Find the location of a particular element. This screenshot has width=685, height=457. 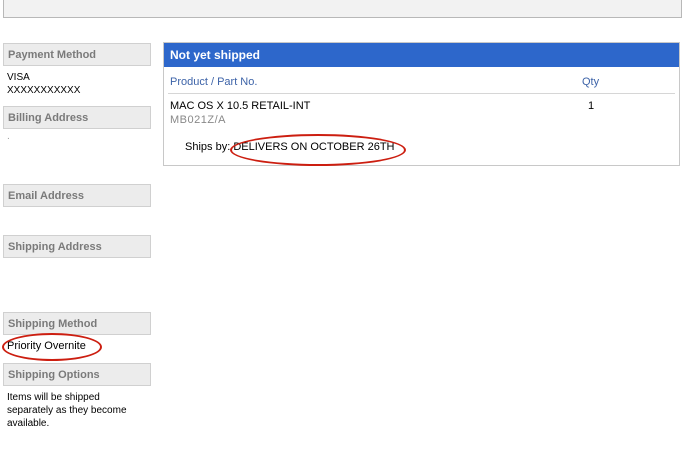

product-name: MAC OS X 10.5 RETAIL-INT is located at coordinates (240, 106).